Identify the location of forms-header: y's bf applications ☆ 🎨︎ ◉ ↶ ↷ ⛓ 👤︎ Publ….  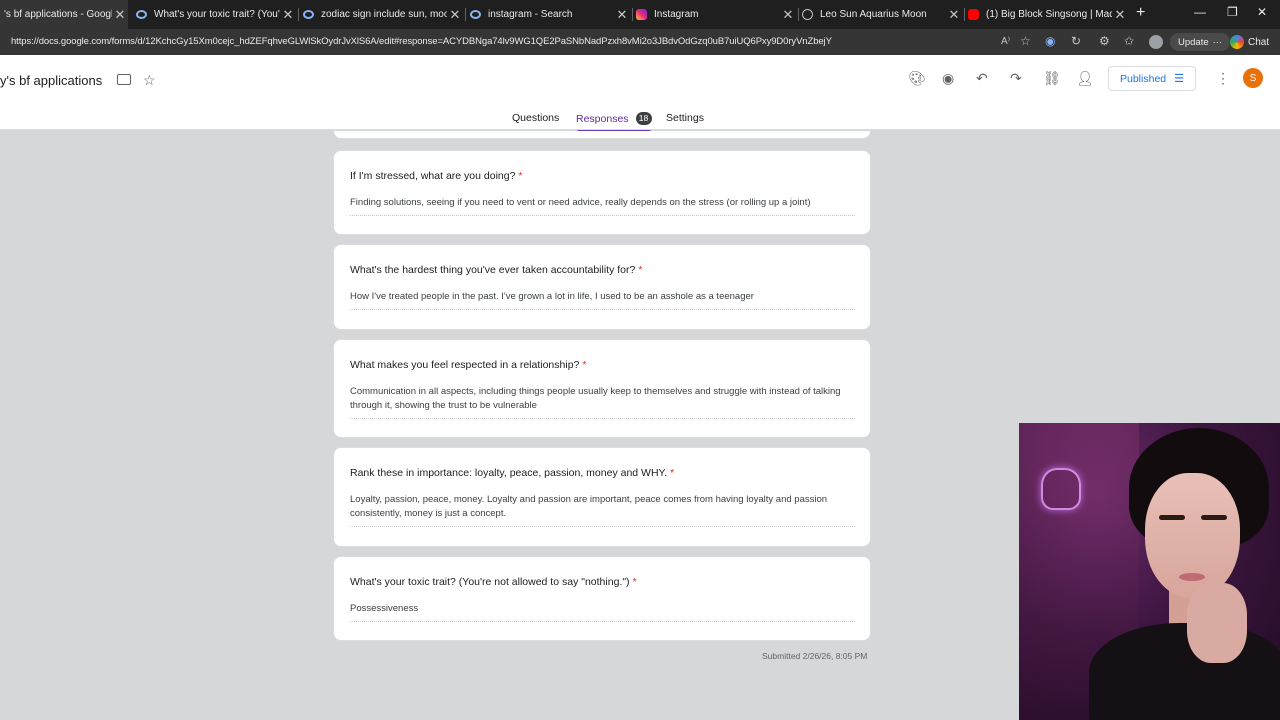
(640, 94).